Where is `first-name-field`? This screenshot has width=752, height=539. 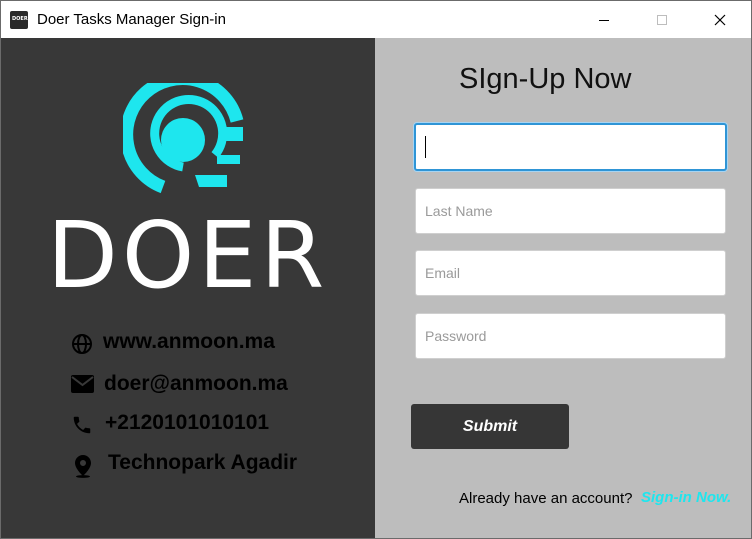 first-name-field is located at coordinates (570, 147).